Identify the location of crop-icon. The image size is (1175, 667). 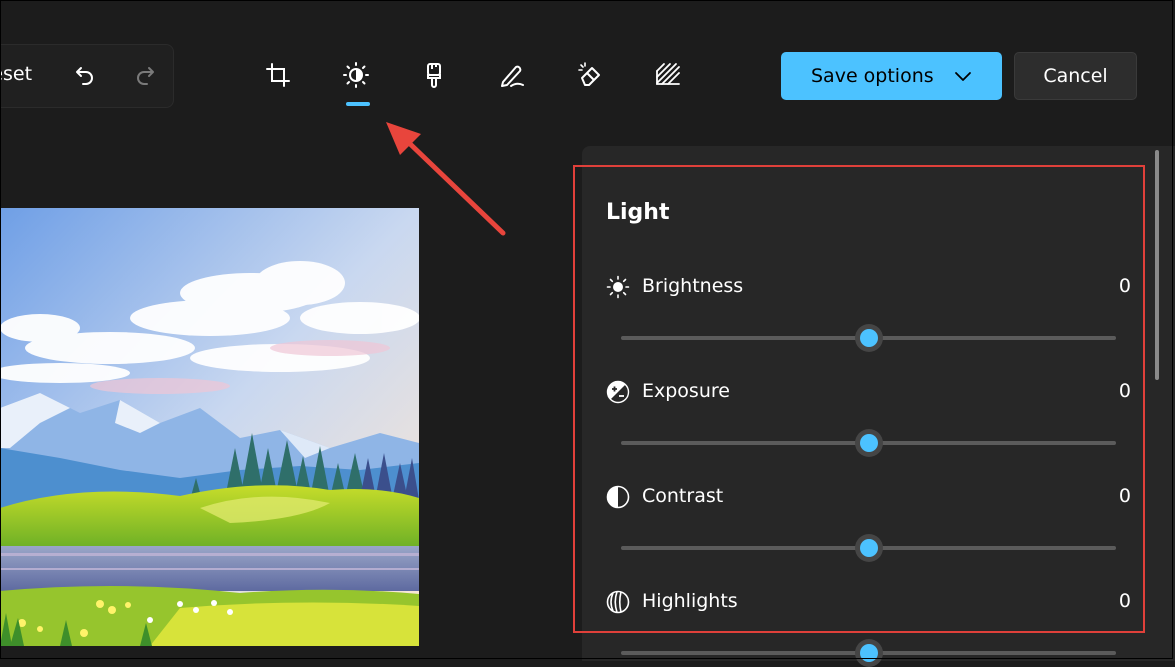
(278, 75).